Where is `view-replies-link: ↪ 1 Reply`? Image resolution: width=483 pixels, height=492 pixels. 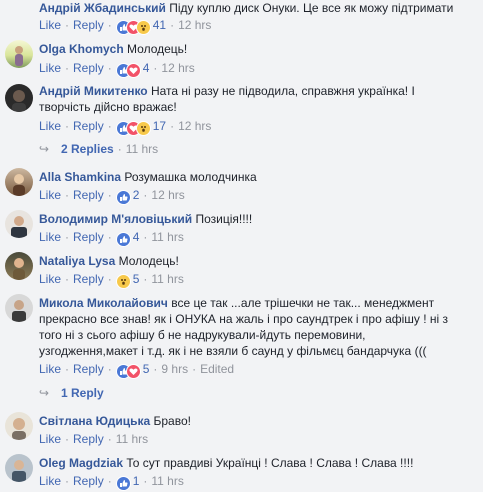
view-replies-link: ↪ 1 Reply is located at coordinates (71, 393).